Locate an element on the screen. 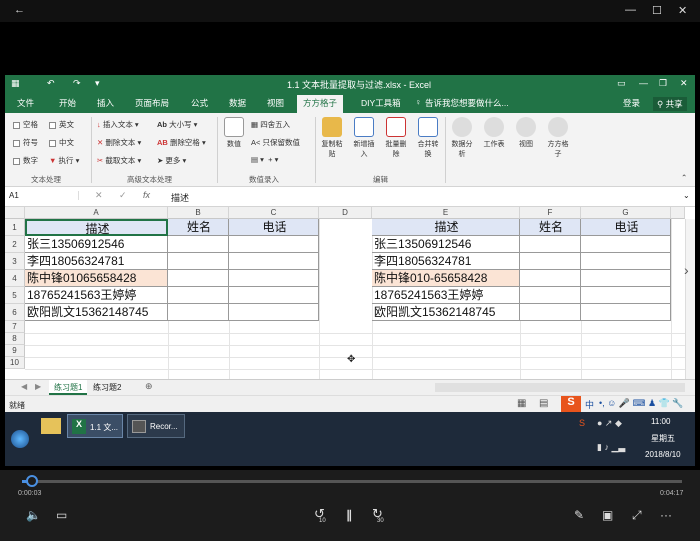 The height and width of the screenshot is (541, 700). extract-text-button: ✂ 截取文本 ▾ is located at coordinates (119, 160).